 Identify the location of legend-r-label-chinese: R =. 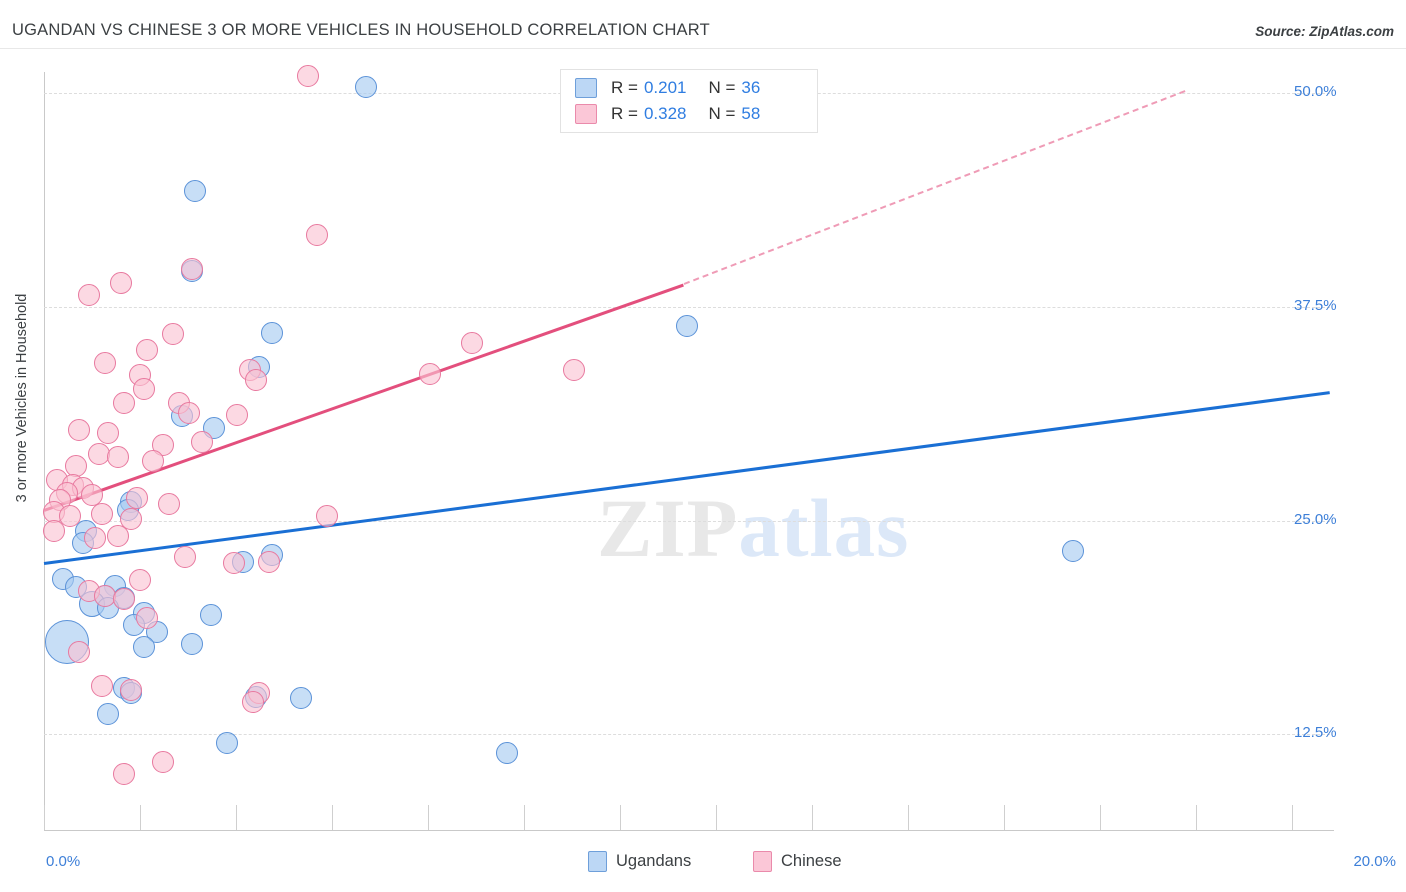
(624, 113).